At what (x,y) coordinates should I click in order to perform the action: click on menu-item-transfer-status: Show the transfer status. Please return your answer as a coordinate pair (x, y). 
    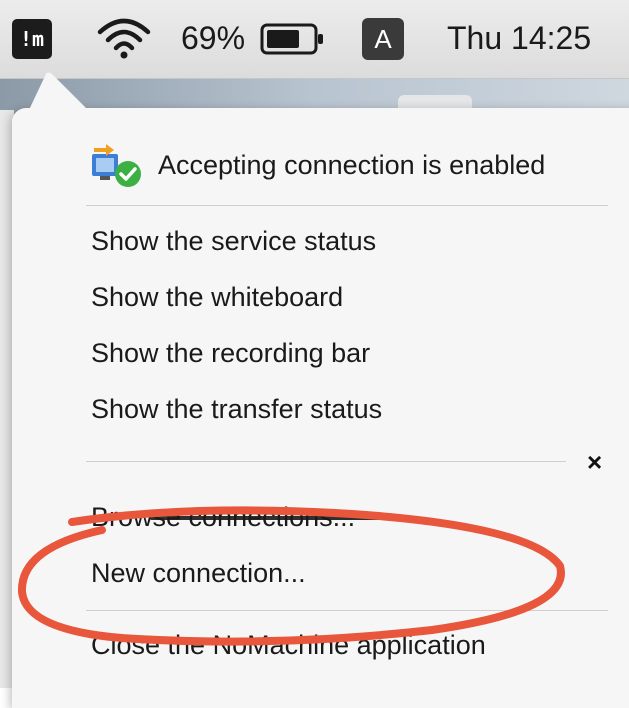
    Looking at the image, I should click on (236, 409).